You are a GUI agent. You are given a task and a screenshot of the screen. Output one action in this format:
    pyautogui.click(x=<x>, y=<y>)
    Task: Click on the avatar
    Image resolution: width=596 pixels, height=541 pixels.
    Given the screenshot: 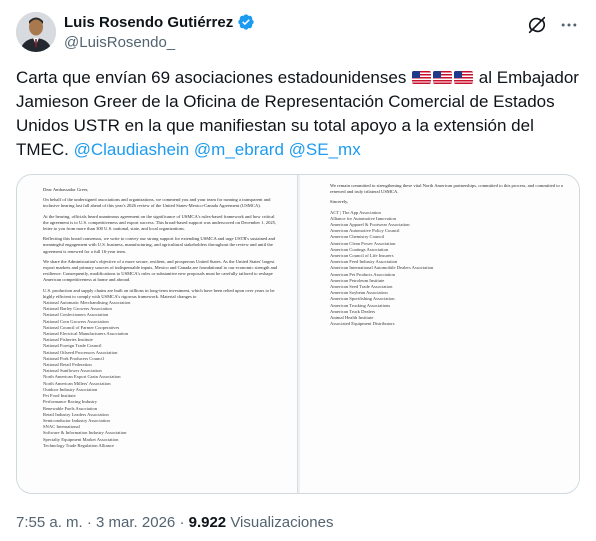 What is the action you would take?
    pyautogui.click(x=36, y=32)
    